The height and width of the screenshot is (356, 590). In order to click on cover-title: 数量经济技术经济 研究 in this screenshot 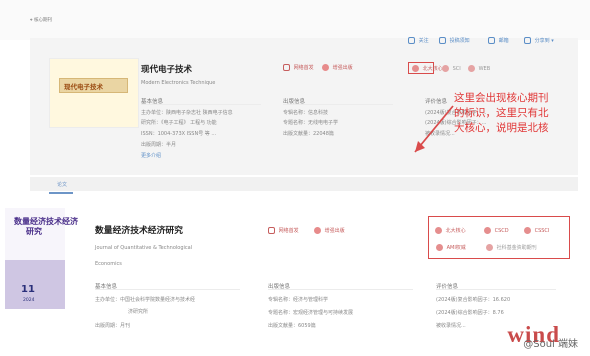, I will do `click(46, 226)`.